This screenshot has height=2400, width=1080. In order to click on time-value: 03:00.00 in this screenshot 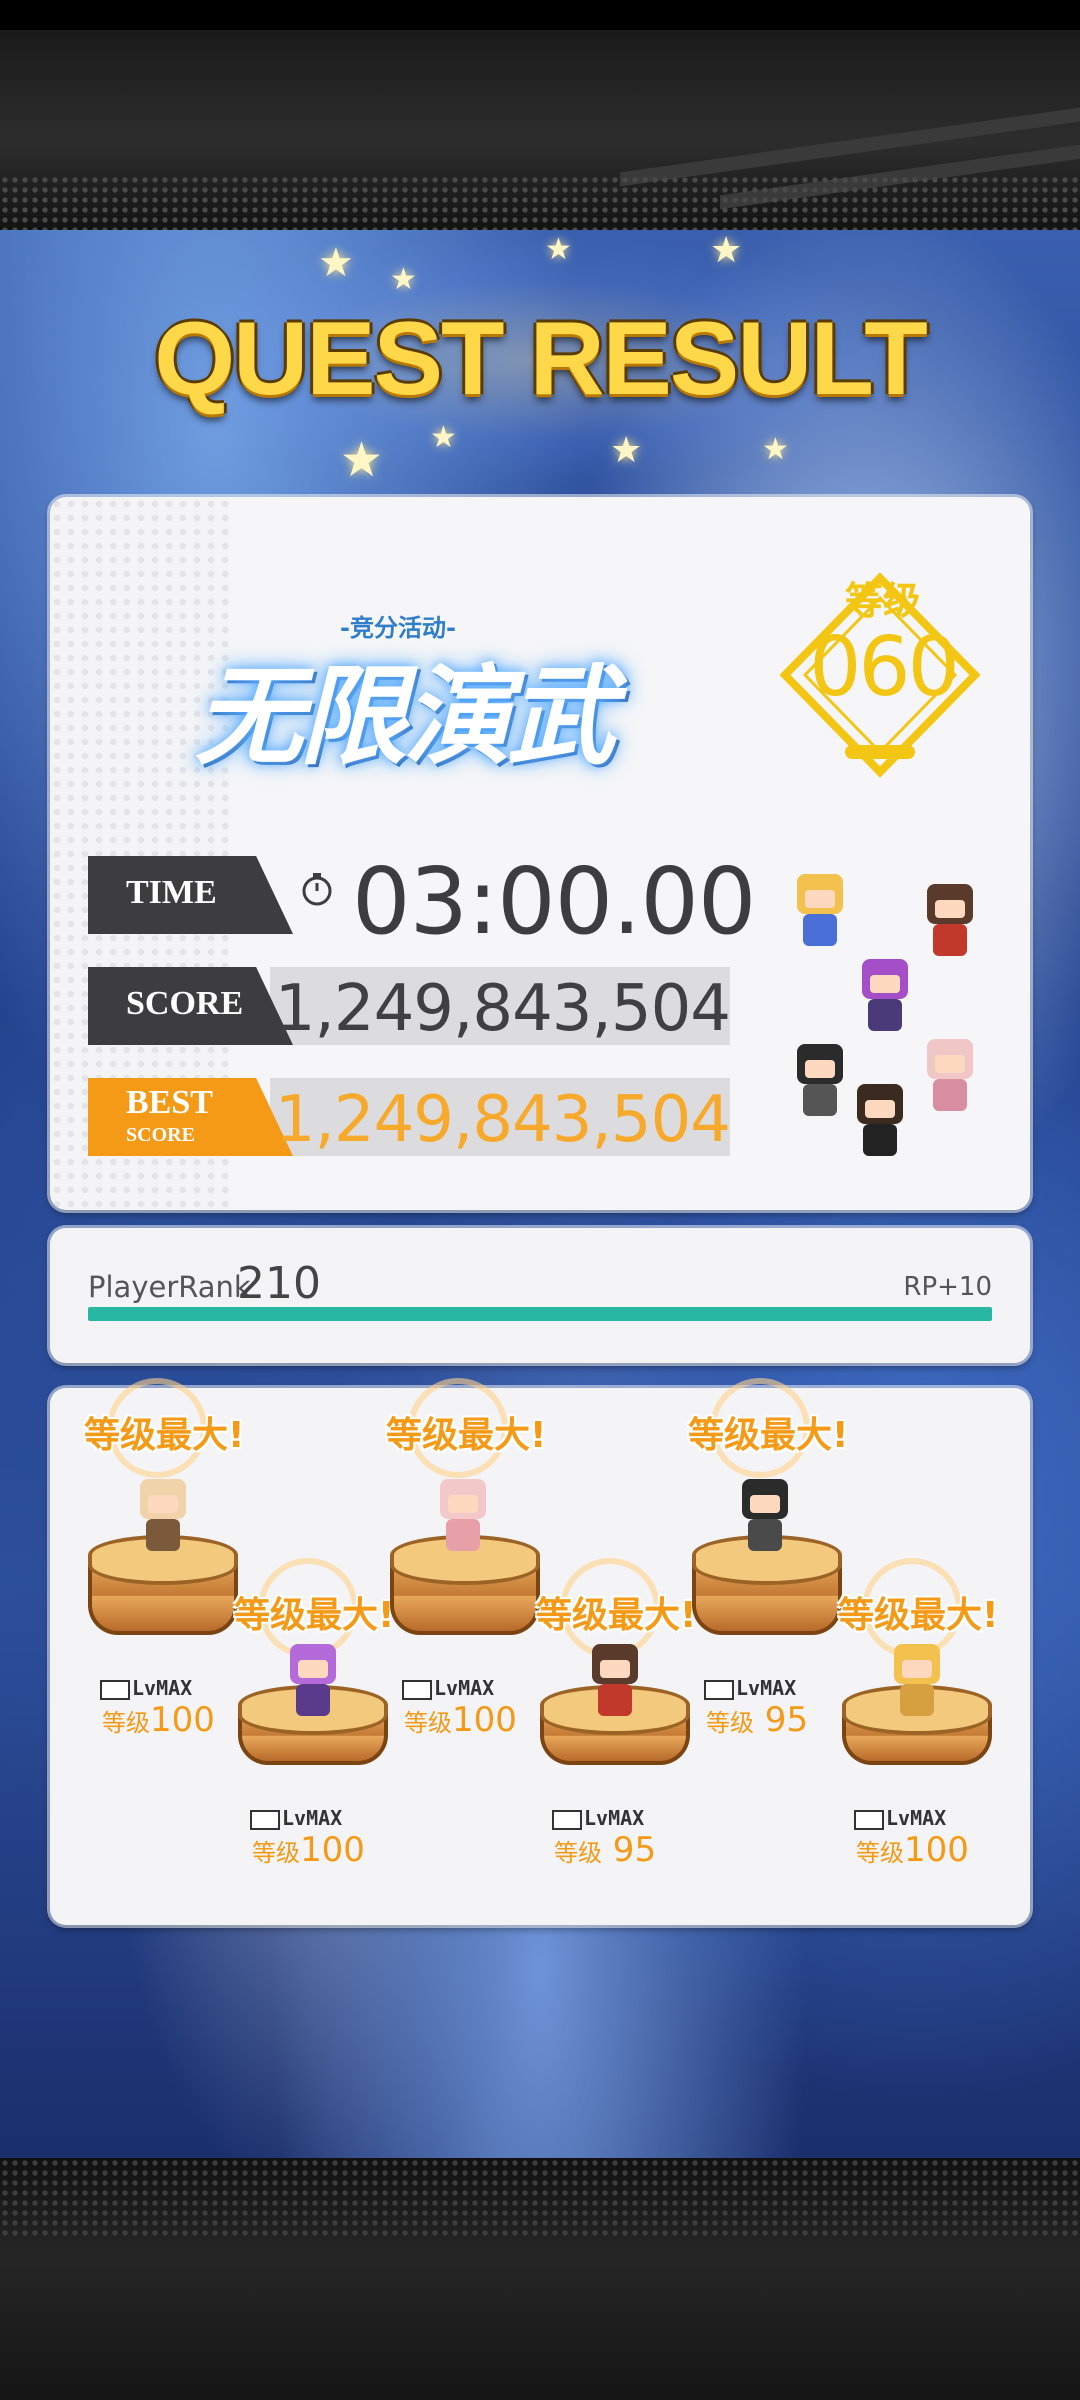, I will do `click(554, 901)`.